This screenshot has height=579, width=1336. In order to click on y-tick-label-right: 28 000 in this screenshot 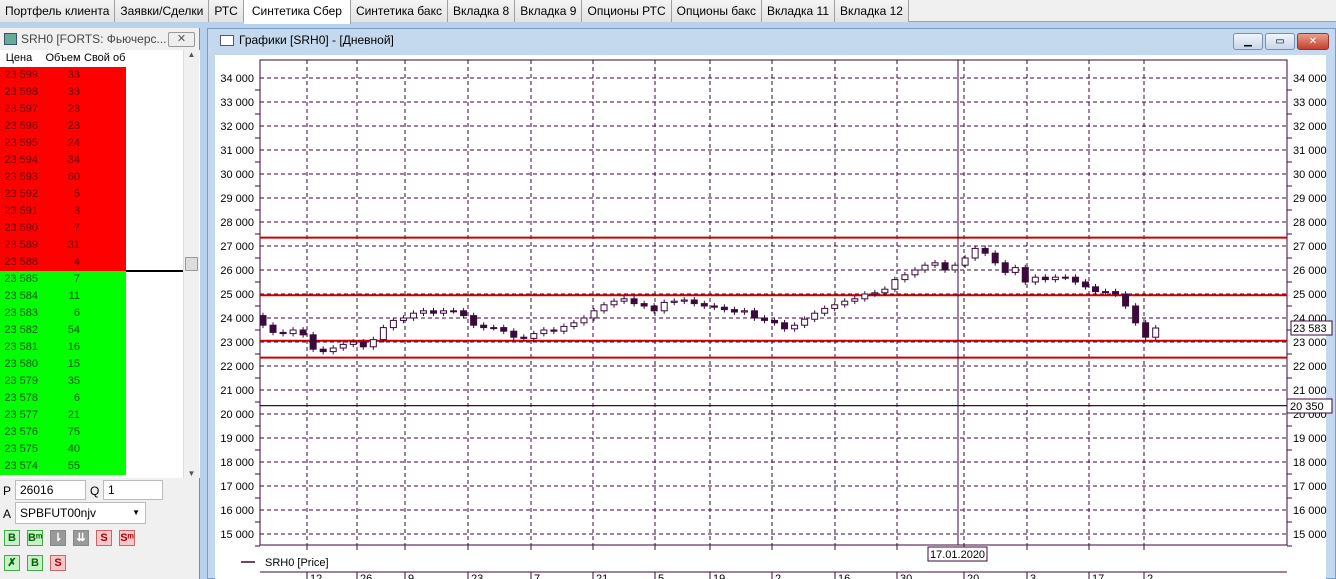, I will do `click(1310, 223)`.